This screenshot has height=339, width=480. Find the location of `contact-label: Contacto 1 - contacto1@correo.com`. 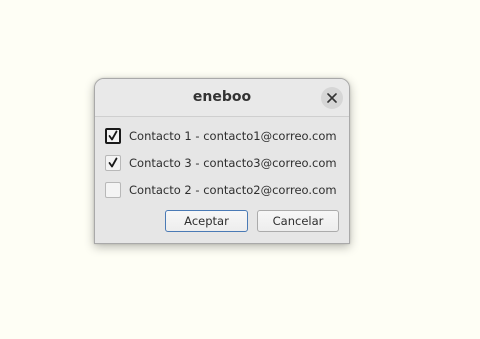

contact-label: Contacto 1 - contacto1@correo.com is located at coordinates (233, 136).